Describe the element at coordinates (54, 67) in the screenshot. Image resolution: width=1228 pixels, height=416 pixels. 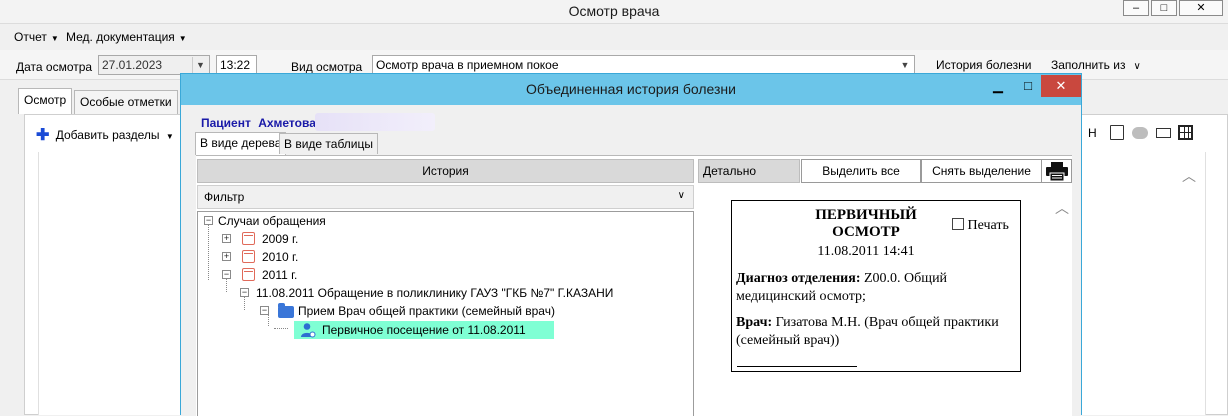
I see `date-label: Дата осмотра` at that location.